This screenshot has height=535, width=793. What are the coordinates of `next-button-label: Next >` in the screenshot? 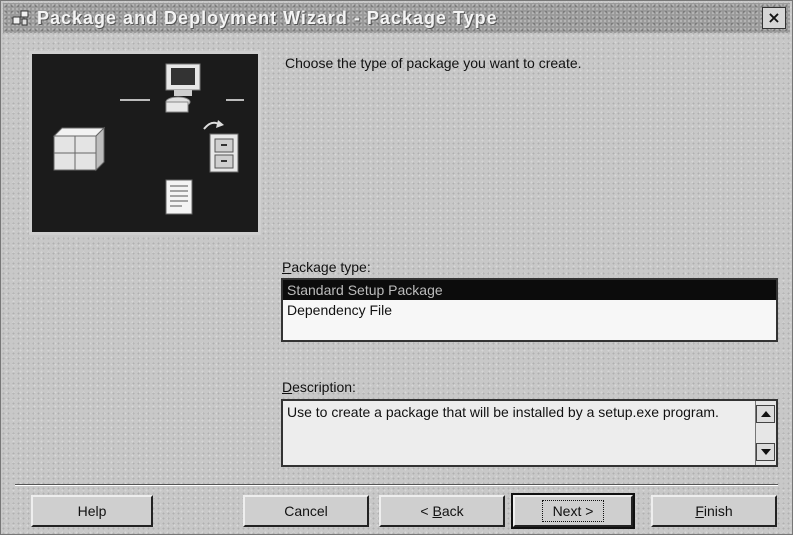 It's located at (573, 511).